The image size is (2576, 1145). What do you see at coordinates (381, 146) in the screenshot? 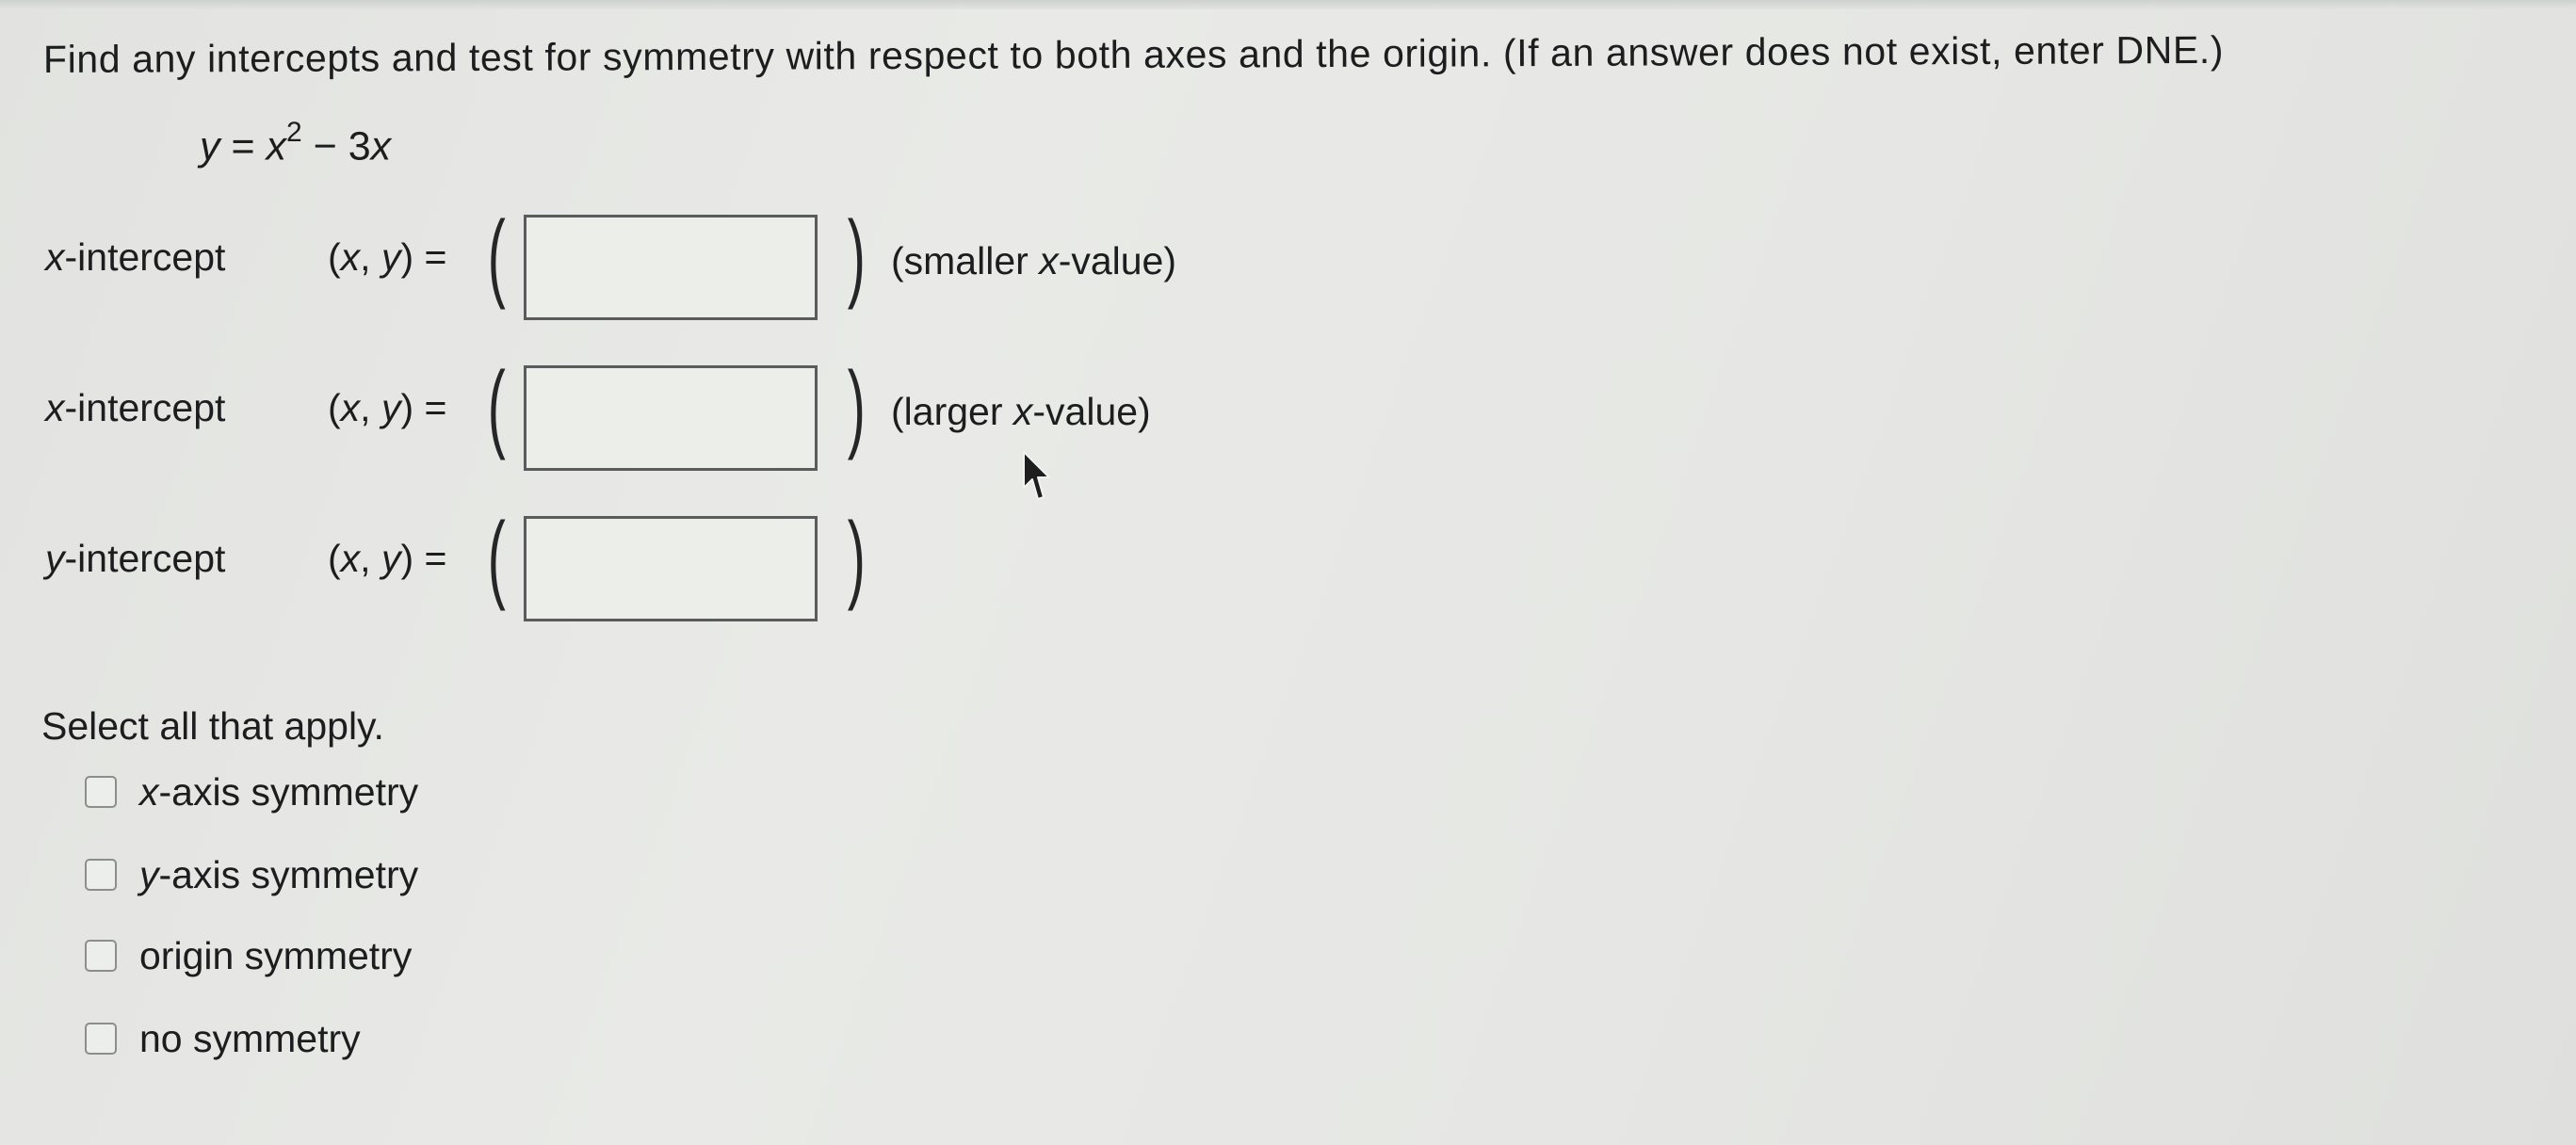
I see `equation-rest-var: x` at bounding box center [381, 146].